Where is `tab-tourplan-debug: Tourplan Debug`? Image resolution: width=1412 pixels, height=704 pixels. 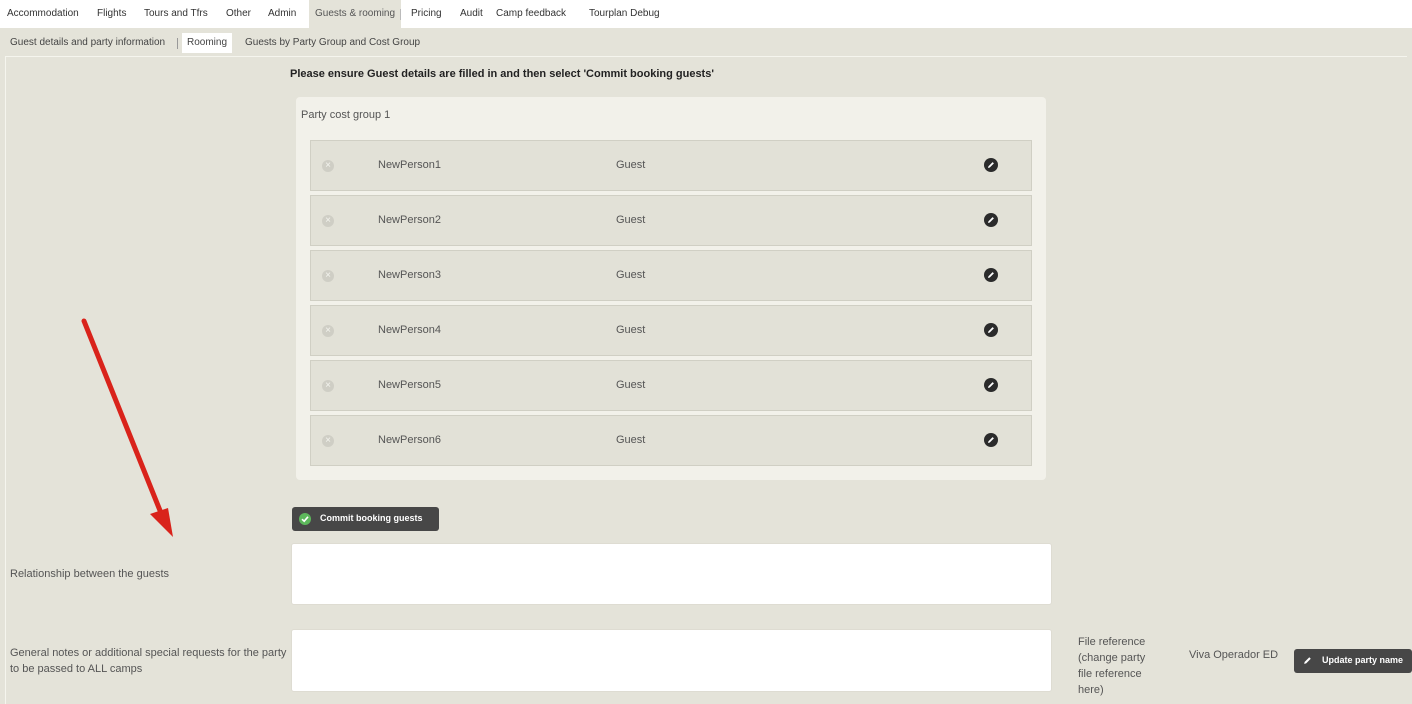
tab-tourplan-debug: Tourplan Debug is located at coordinates (624, 14).